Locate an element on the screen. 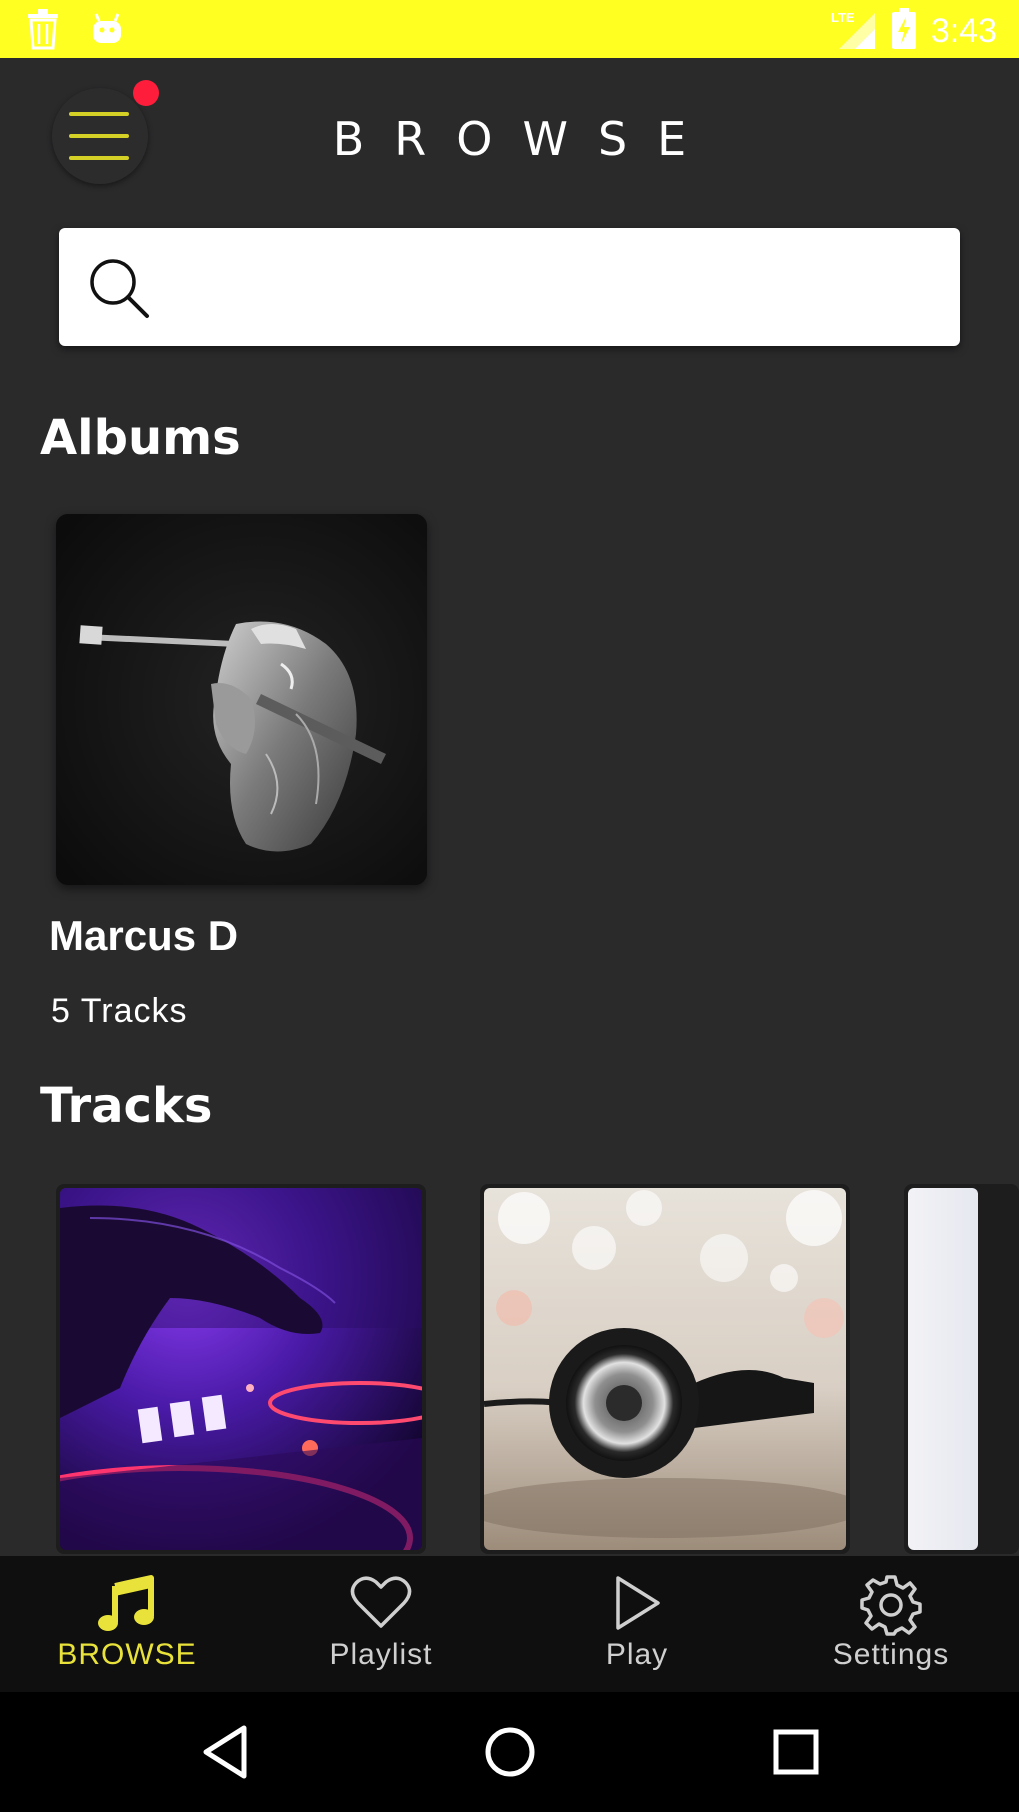 Image resolution: width=1019 pixels, height=1812 pixels. svg-text: LTE is located at coordinates (843, 17).